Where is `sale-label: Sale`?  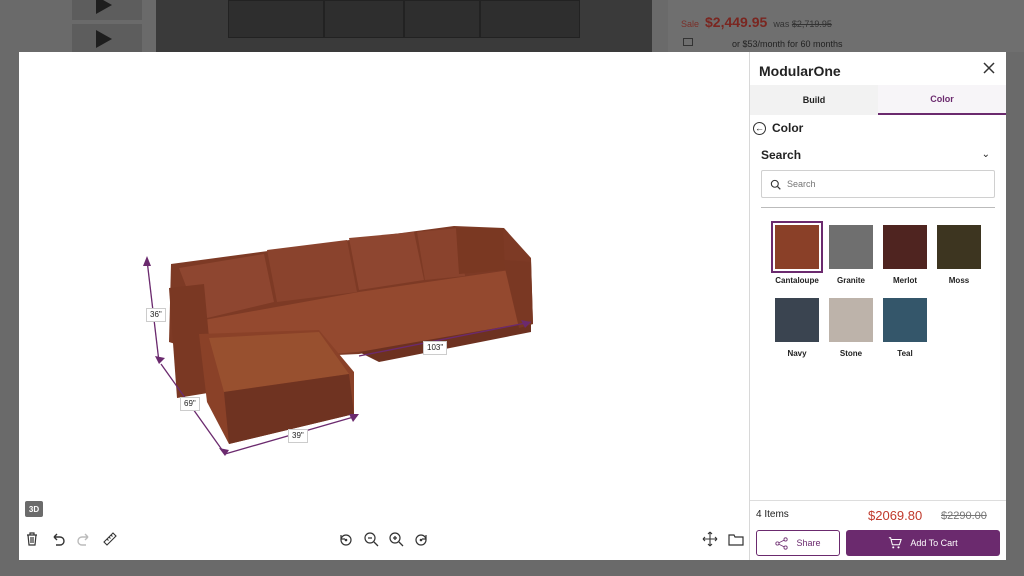 sale-label: Sale is located at coordinates (690, 24).